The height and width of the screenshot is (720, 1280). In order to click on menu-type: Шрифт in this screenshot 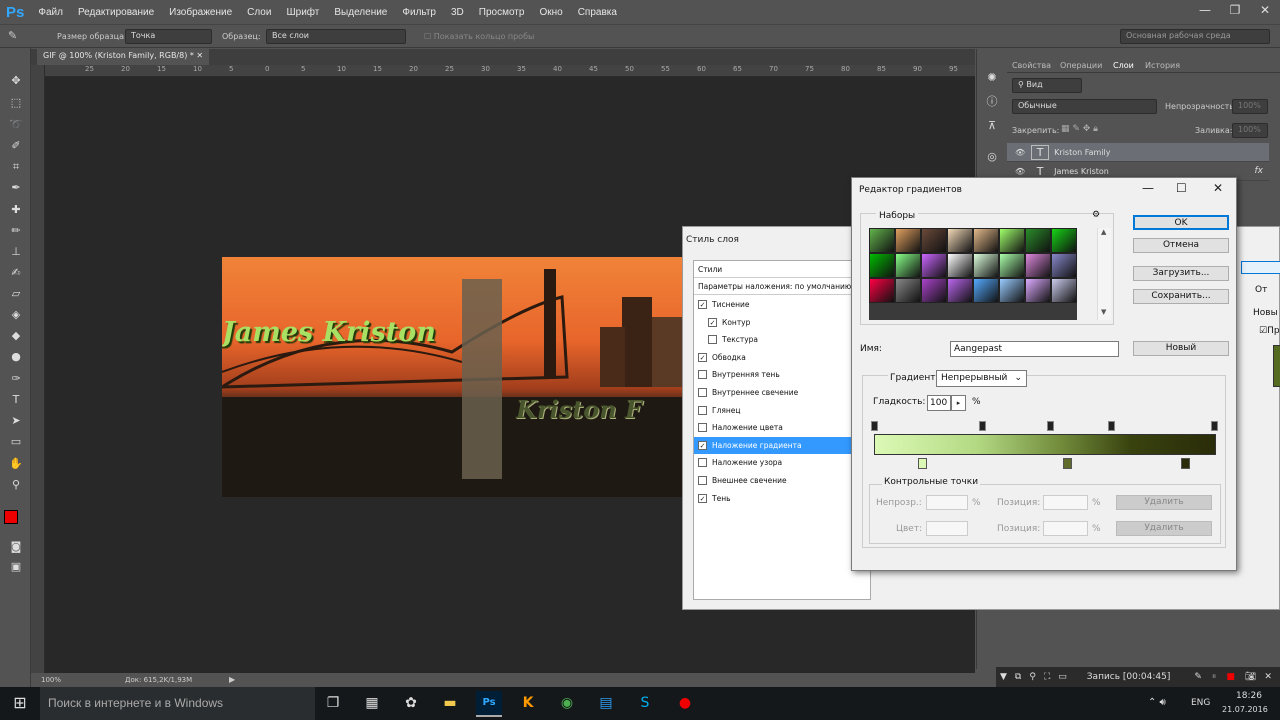, I will do `click(302, 12)`.